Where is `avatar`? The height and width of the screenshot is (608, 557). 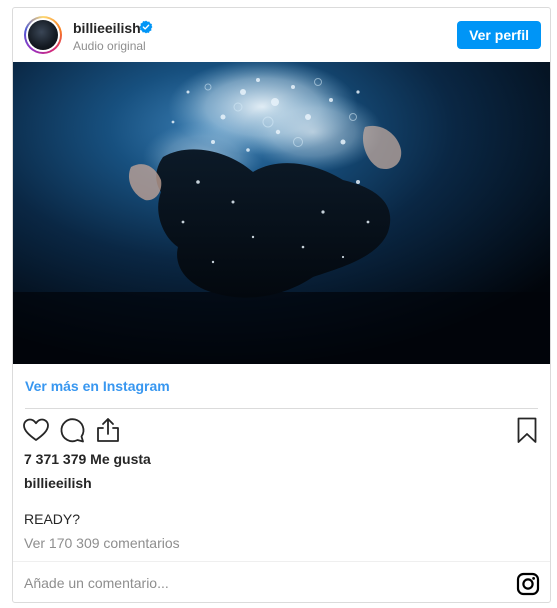 avatar is located at coordinates (43, 35).